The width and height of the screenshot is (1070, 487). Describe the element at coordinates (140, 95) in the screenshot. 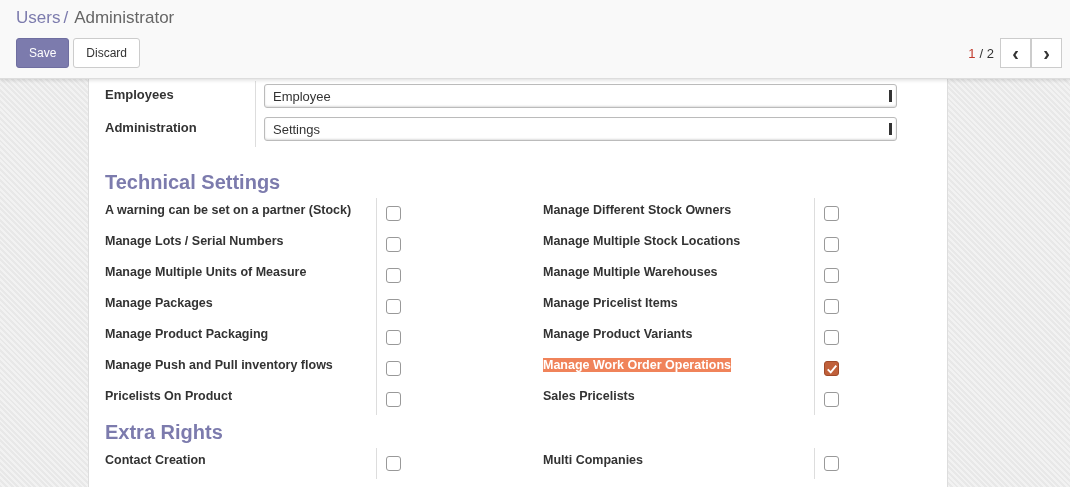

I see `field-label: Employees` at that location.